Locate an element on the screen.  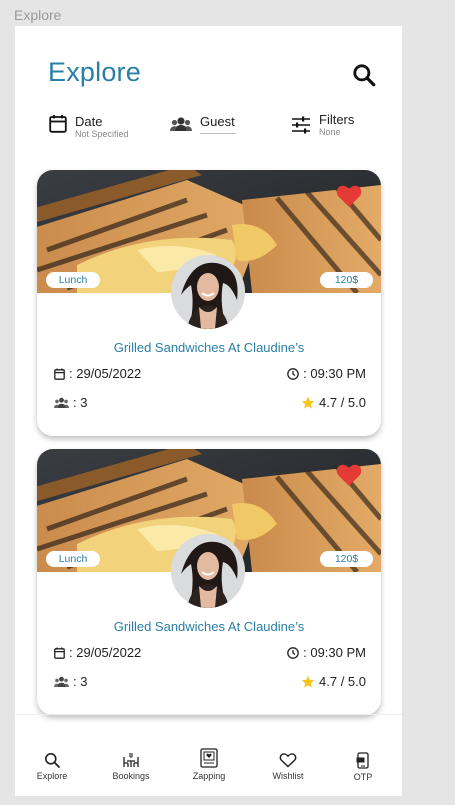
nav-divider is located at coordinates (208, 714).